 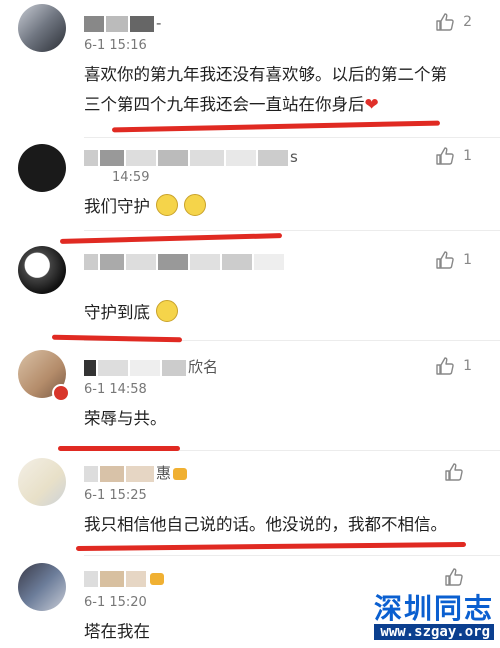 What do you see at coordinates (136, 473) in the screenshot?
I see `username: 惠` at bounding box center [136, 473].